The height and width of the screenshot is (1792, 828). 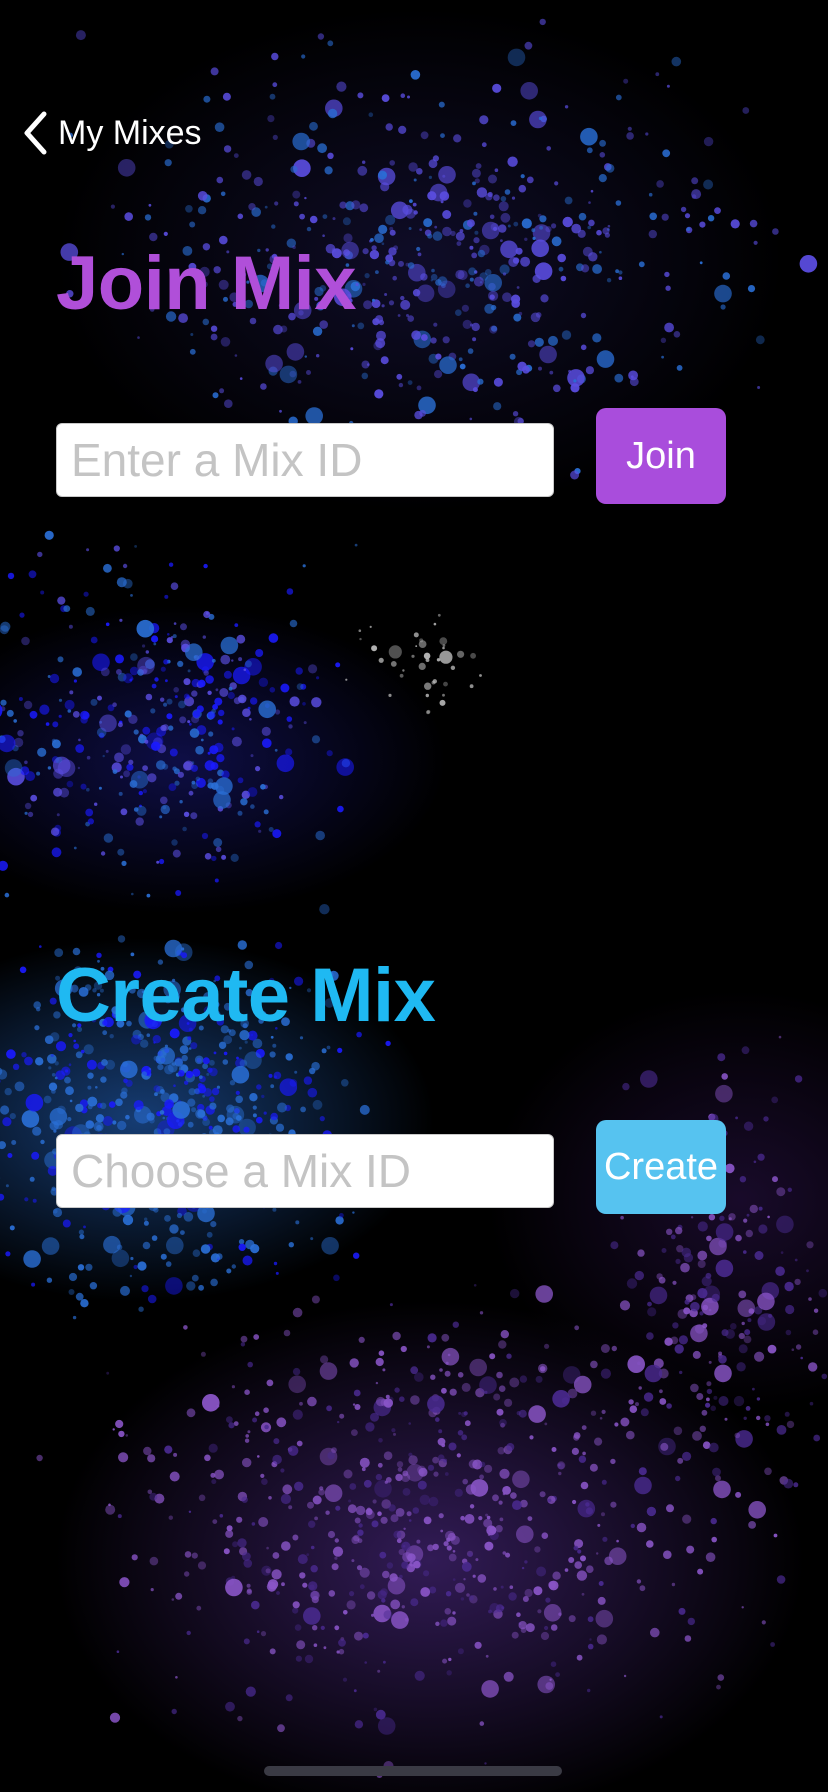 I want to click on back-button: My Mixes, so click(x=112, y=133).